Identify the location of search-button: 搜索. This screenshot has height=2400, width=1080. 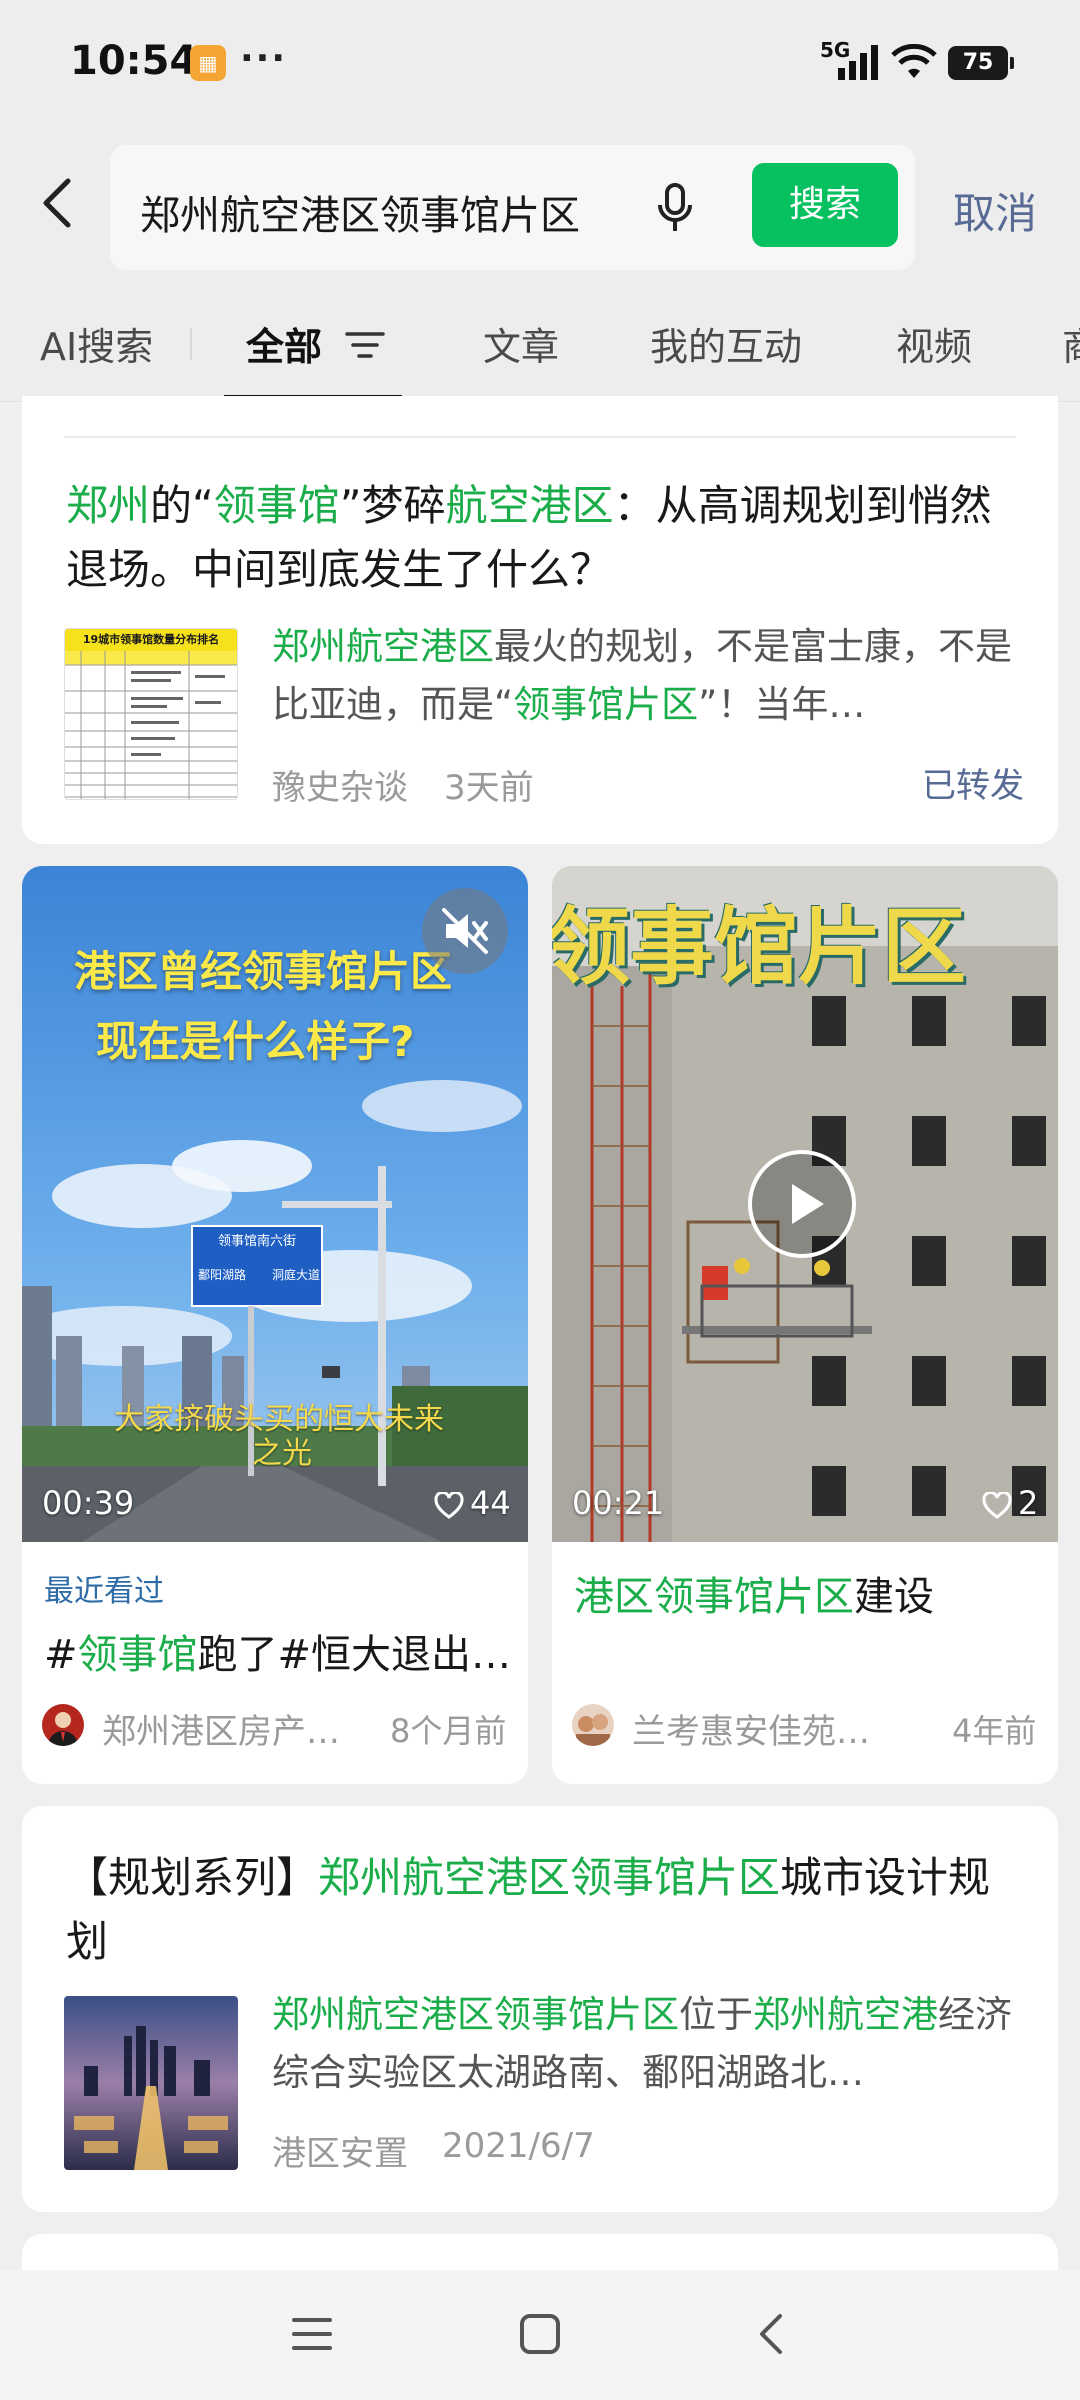
(825, 205).